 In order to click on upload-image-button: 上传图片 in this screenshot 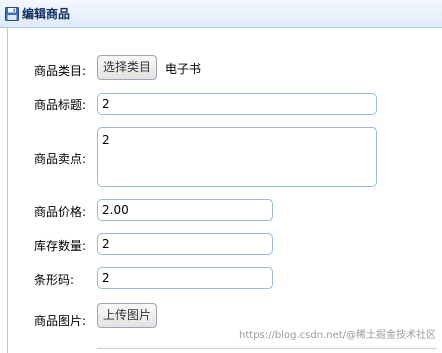, I will do `click(127, 315)`.